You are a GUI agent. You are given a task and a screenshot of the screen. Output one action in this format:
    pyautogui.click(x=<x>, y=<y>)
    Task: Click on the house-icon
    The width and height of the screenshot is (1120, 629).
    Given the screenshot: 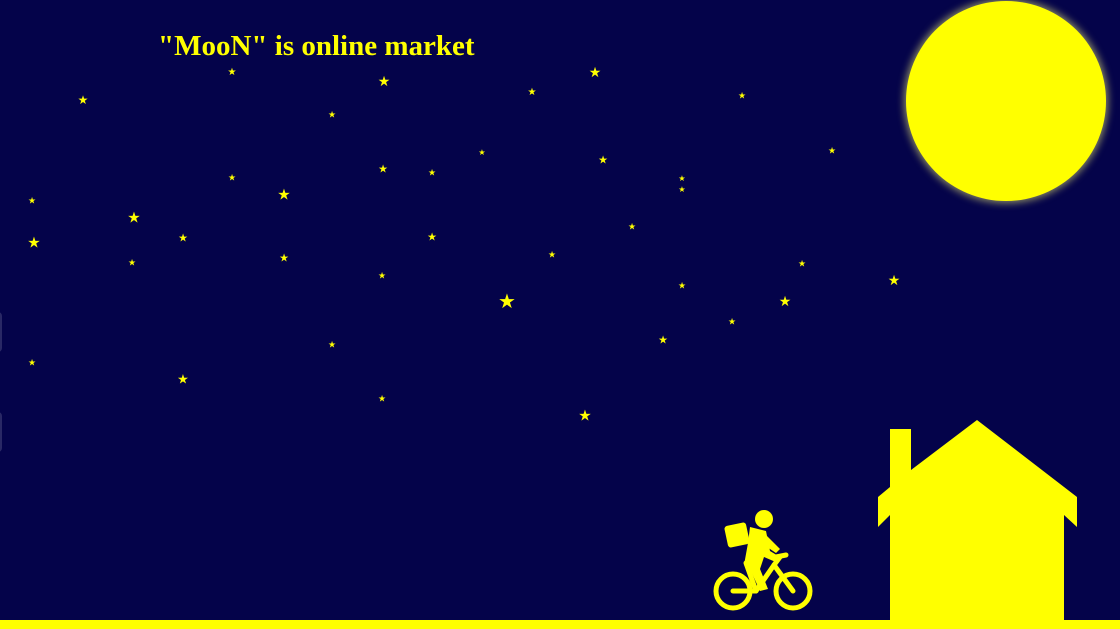 What is the action you would take?
    pyautogui.click(x=977, y=522)
    